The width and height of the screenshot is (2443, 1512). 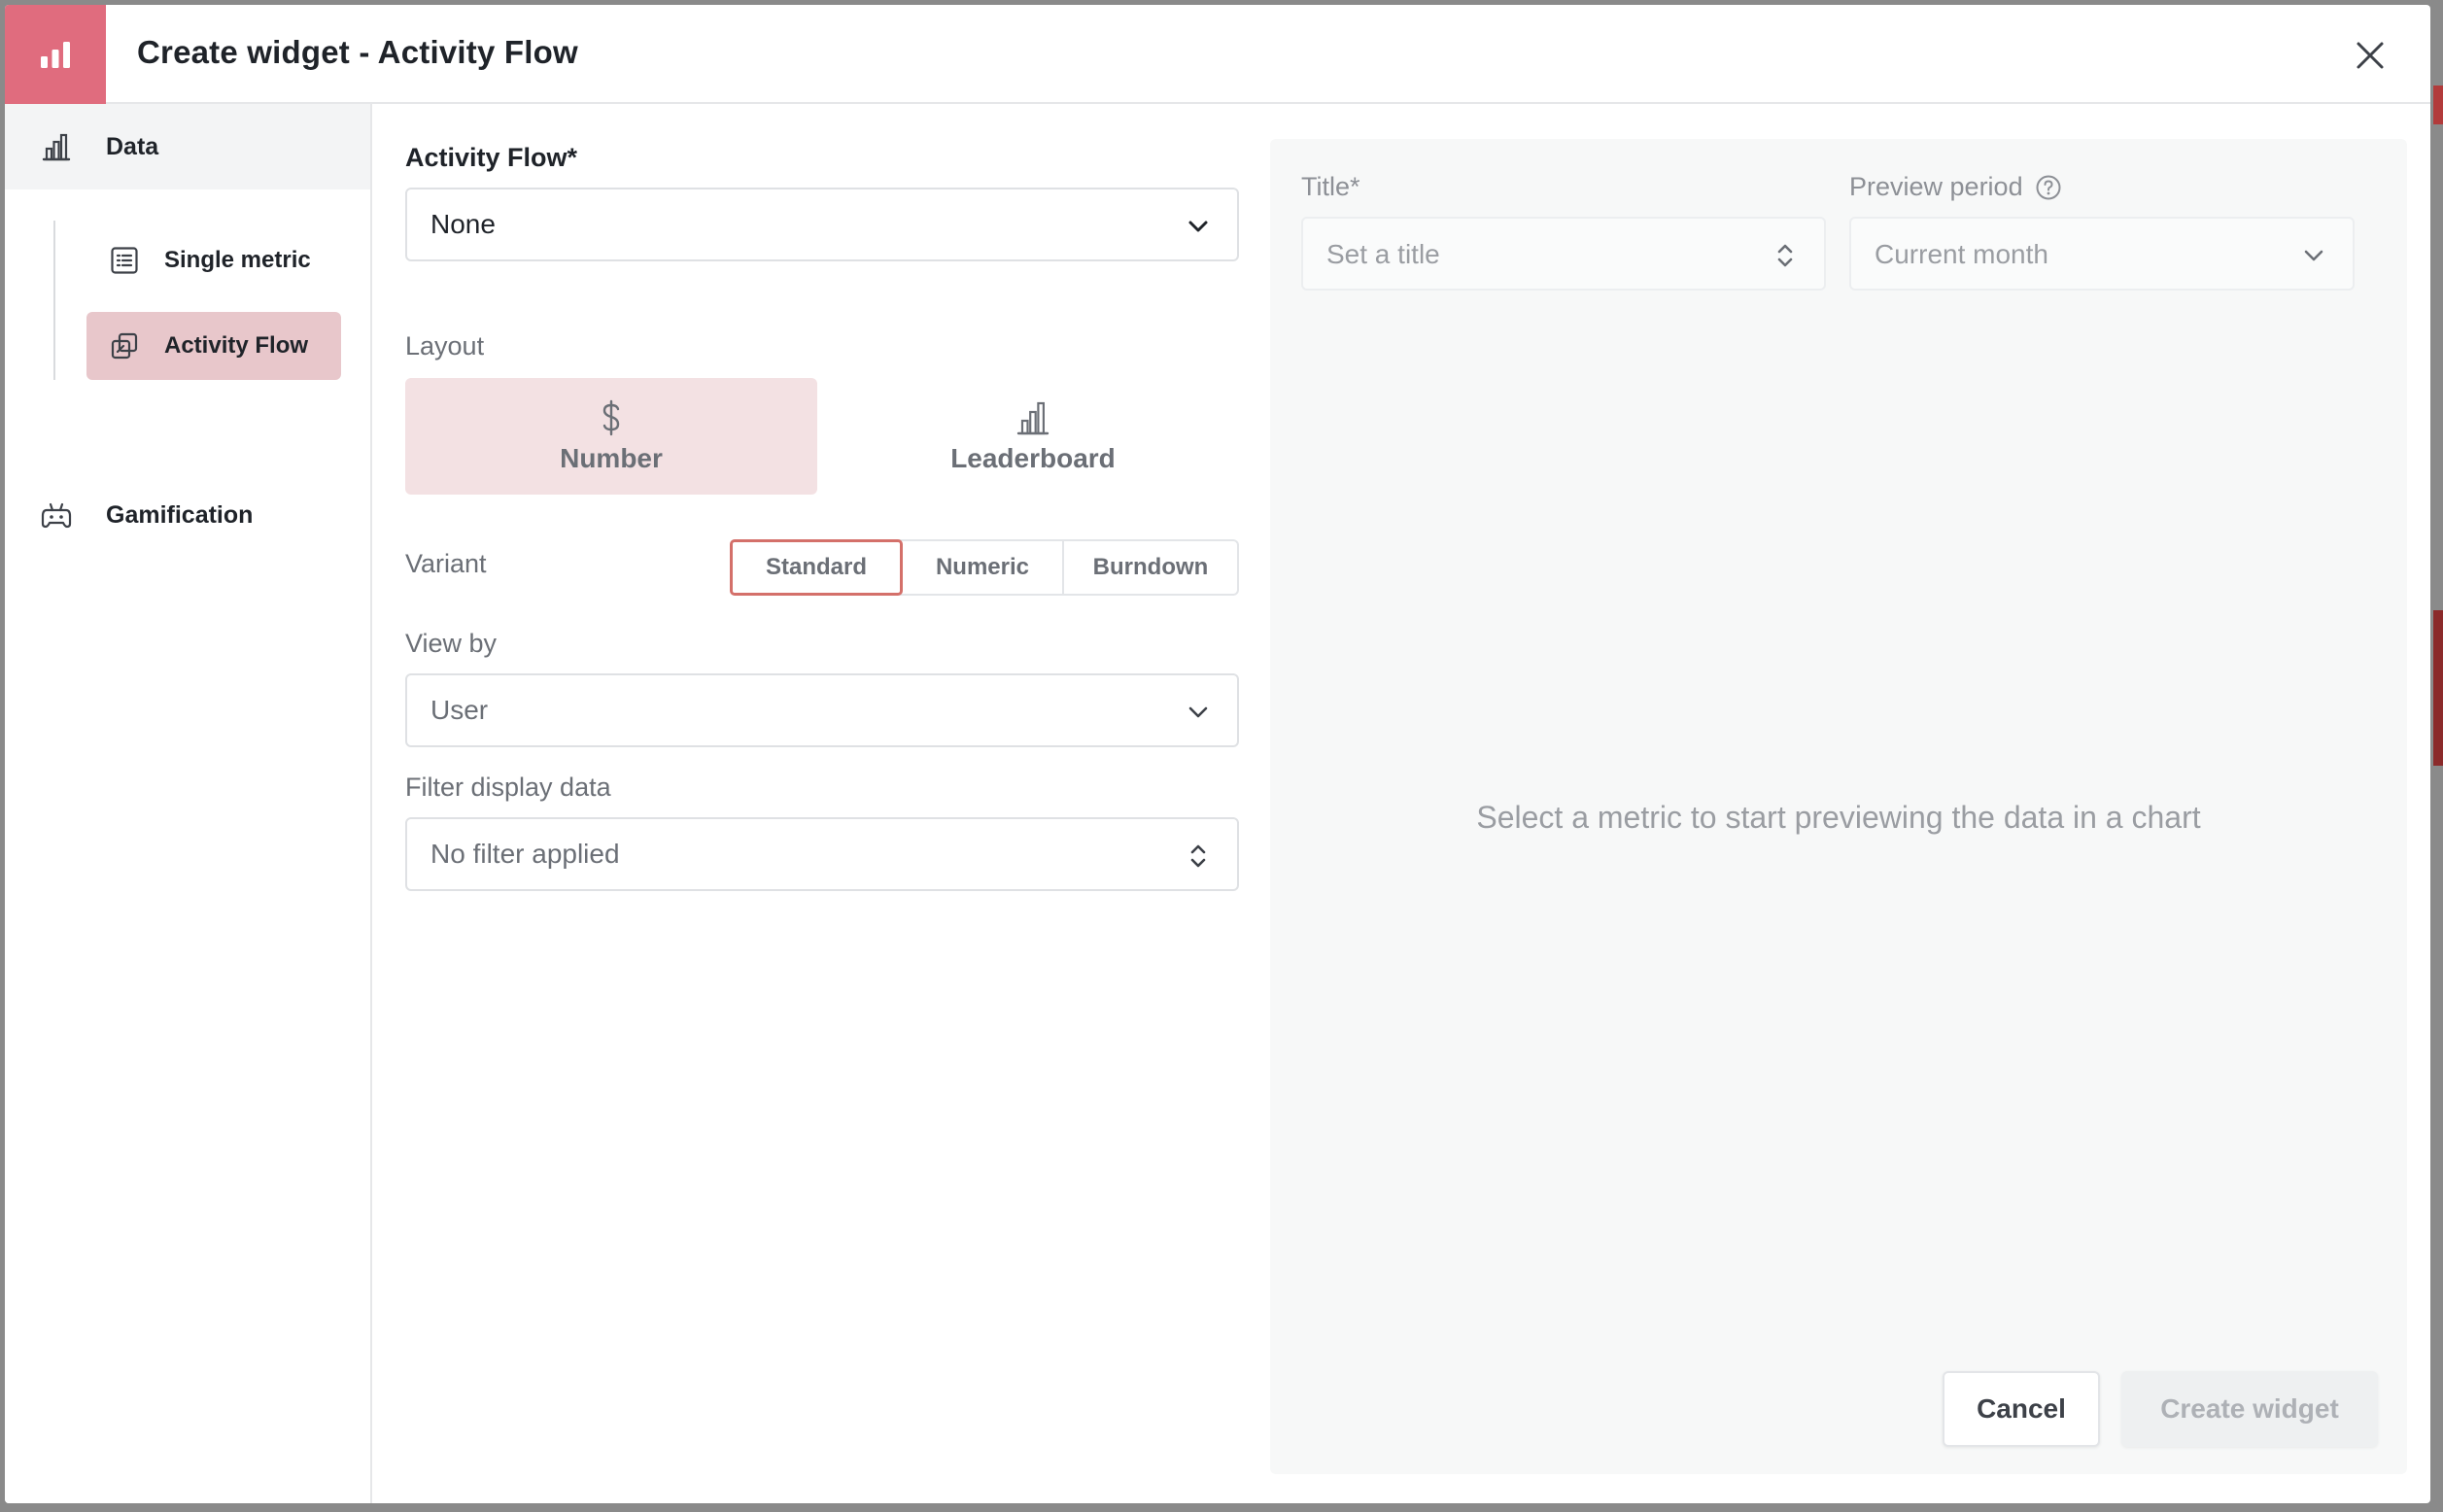 What do you see at coordinates (822, 225) in the screenshot?
I see `activity-flow-select: None` at bounding box center [822, 225].